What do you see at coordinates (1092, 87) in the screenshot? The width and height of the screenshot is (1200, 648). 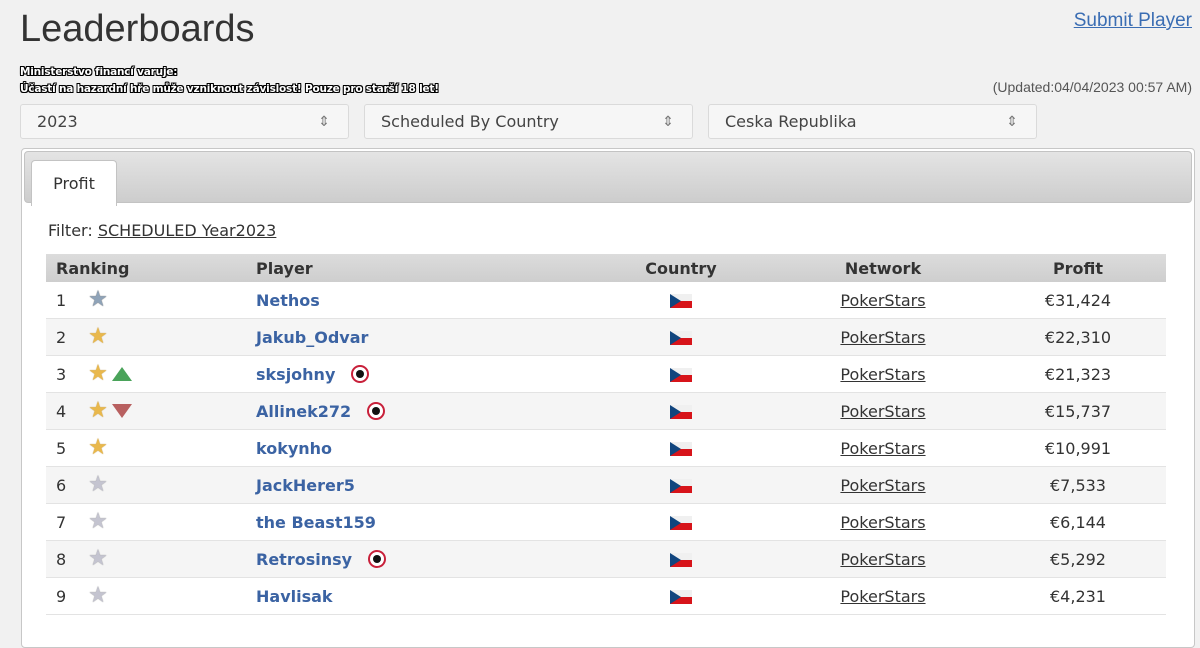 I see `updated-timestamp: (Updated:04/04/2023 00:57 AM)` at bounding box center [1092, 87].